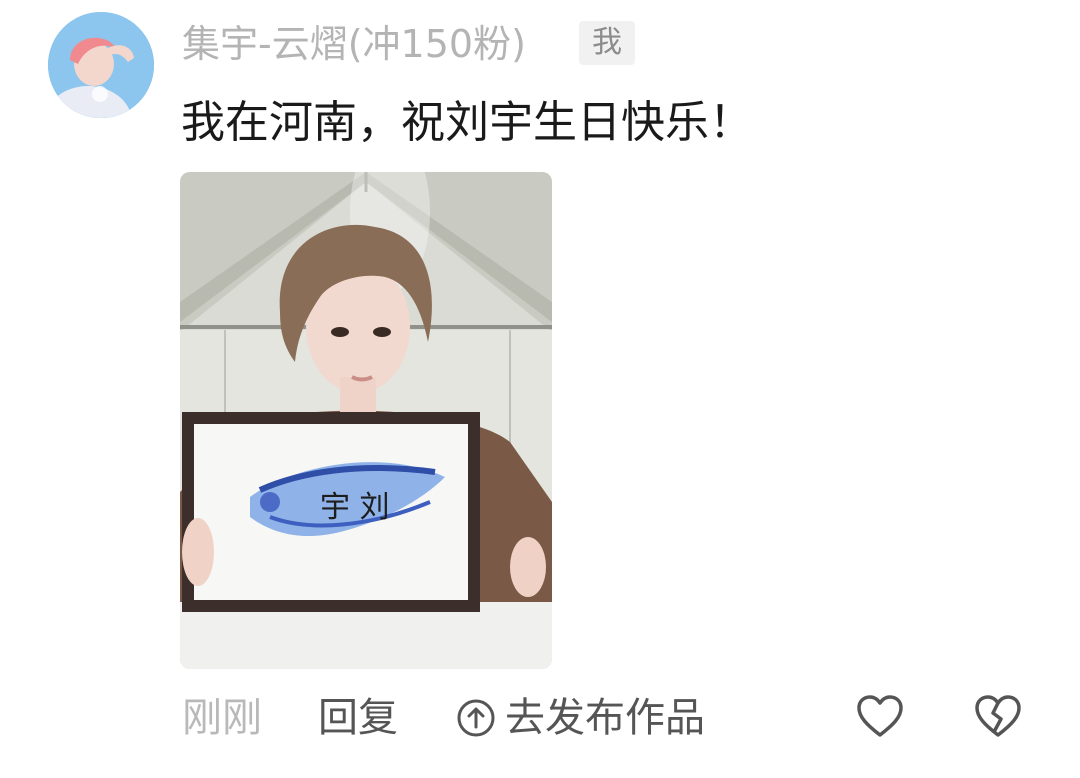  I want to click on avatar-image, so click(101, 65).